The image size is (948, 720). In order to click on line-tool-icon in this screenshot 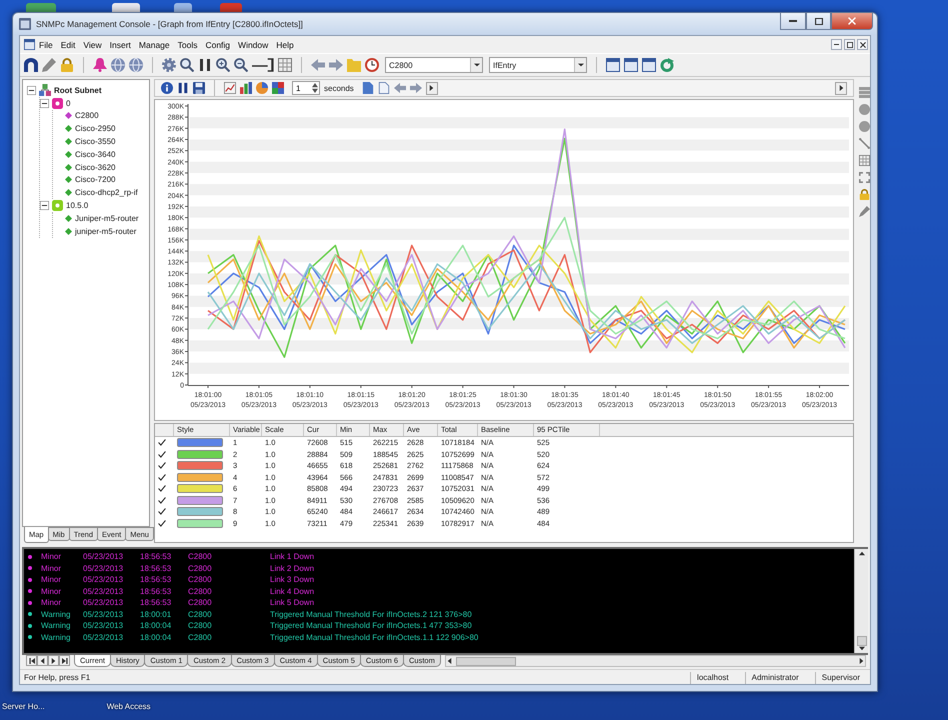, I will do `click(263, 65)`.